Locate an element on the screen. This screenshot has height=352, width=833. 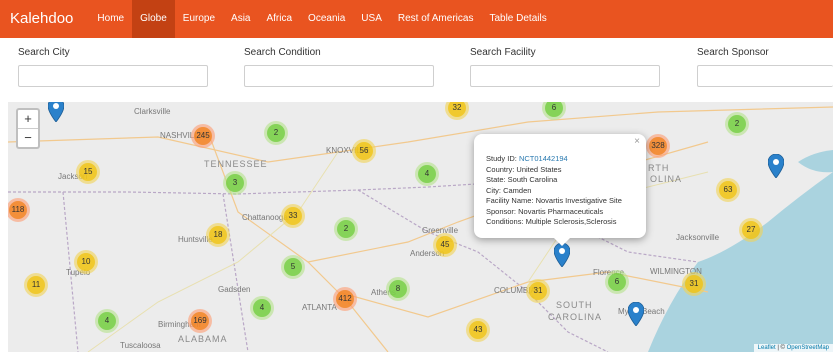
cluster-count: 32 is located at coordinates (457, 109).